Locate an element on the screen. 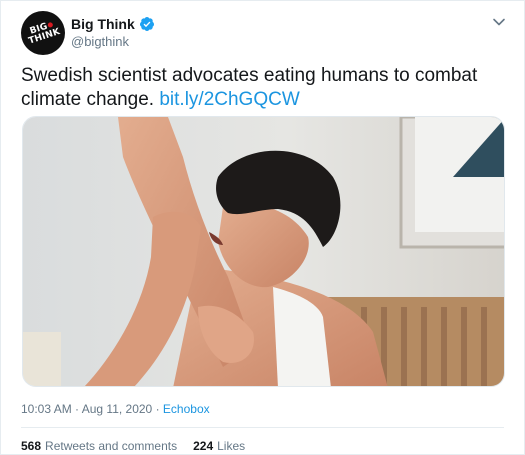  retweets-count: 568 is located at coordinates (31, 446).